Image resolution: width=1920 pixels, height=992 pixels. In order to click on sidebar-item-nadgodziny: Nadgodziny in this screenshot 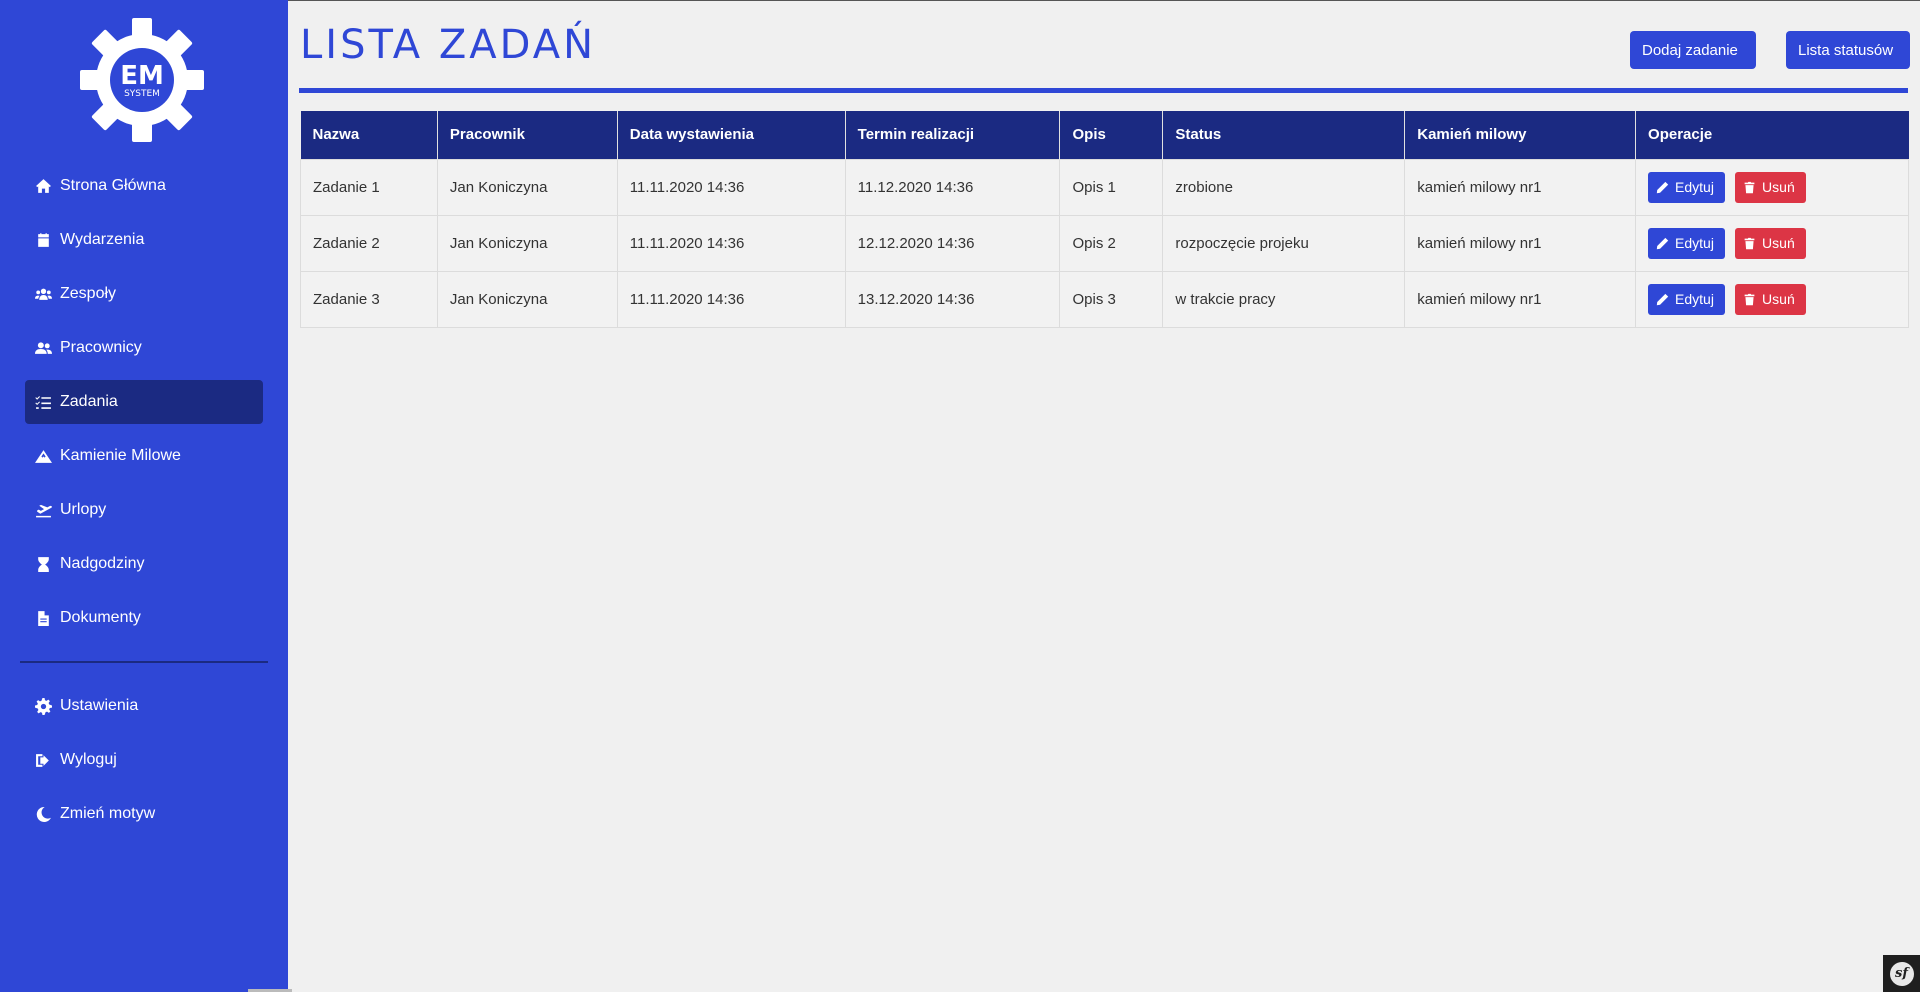, I will do `click(144, 564)`.